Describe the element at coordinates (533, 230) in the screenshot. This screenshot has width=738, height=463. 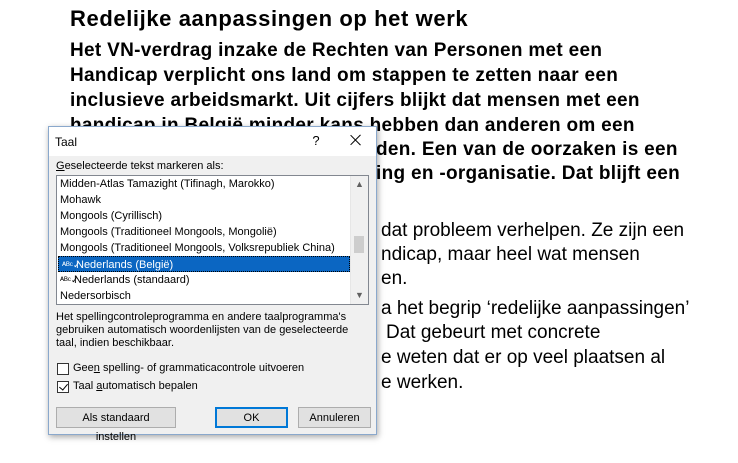
I see `document-line-7: dat probleem verhelpen. Ze zijn een` at that location.